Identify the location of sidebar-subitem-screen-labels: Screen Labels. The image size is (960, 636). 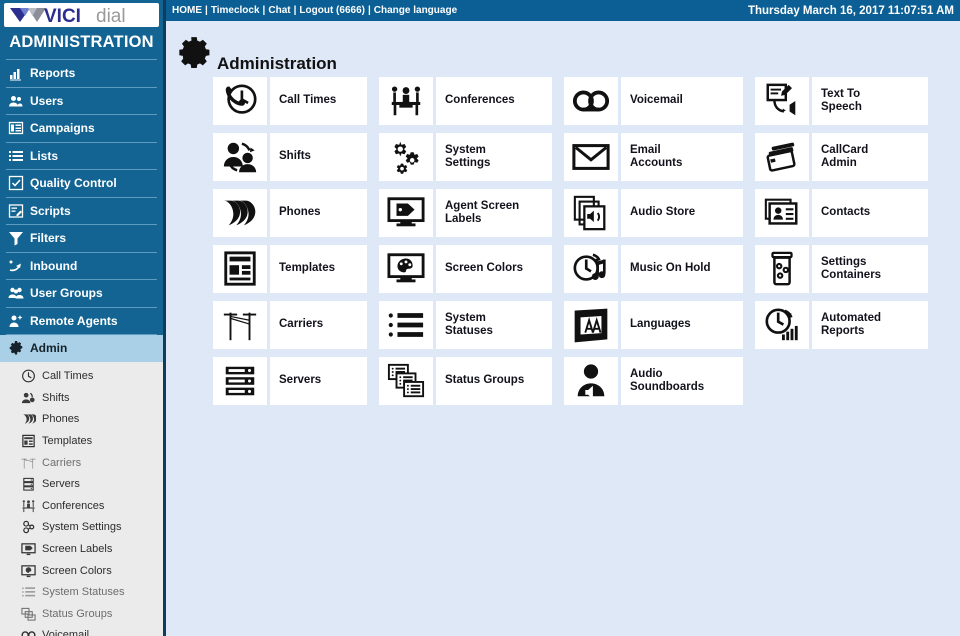
(81, 549).